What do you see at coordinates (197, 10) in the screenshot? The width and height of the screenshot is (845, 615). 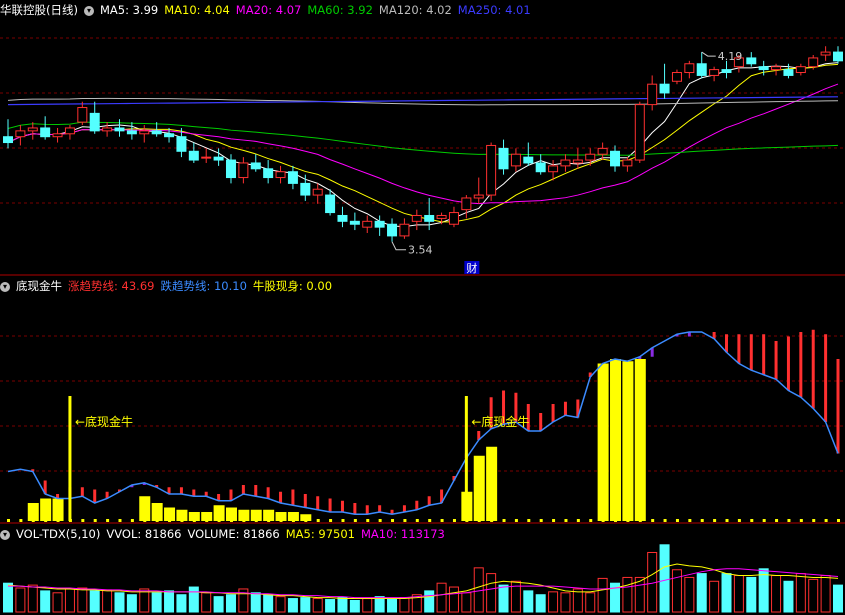 I see `ma-label-1: MA10: 4.04` at bounding box center [197, 10].